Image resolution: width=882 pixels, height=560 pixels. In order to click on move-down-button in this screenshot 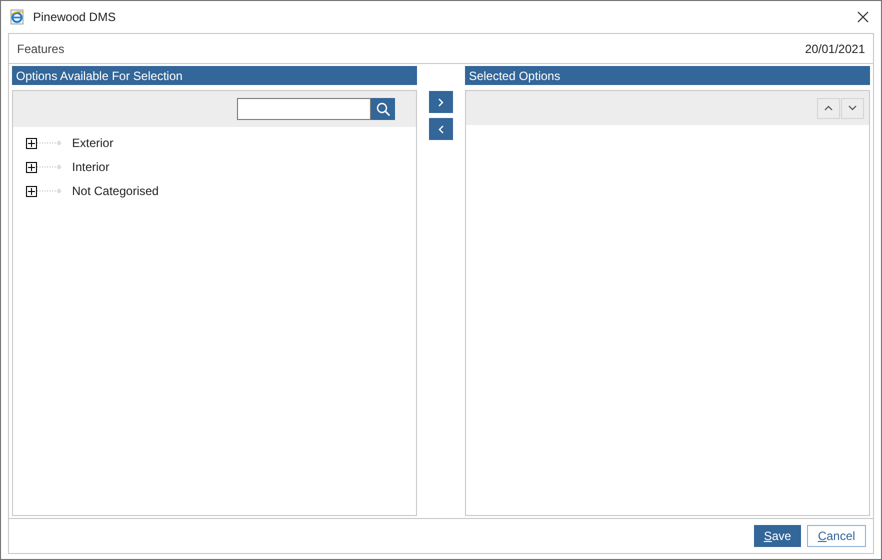, I will do `click(852, 108)`.